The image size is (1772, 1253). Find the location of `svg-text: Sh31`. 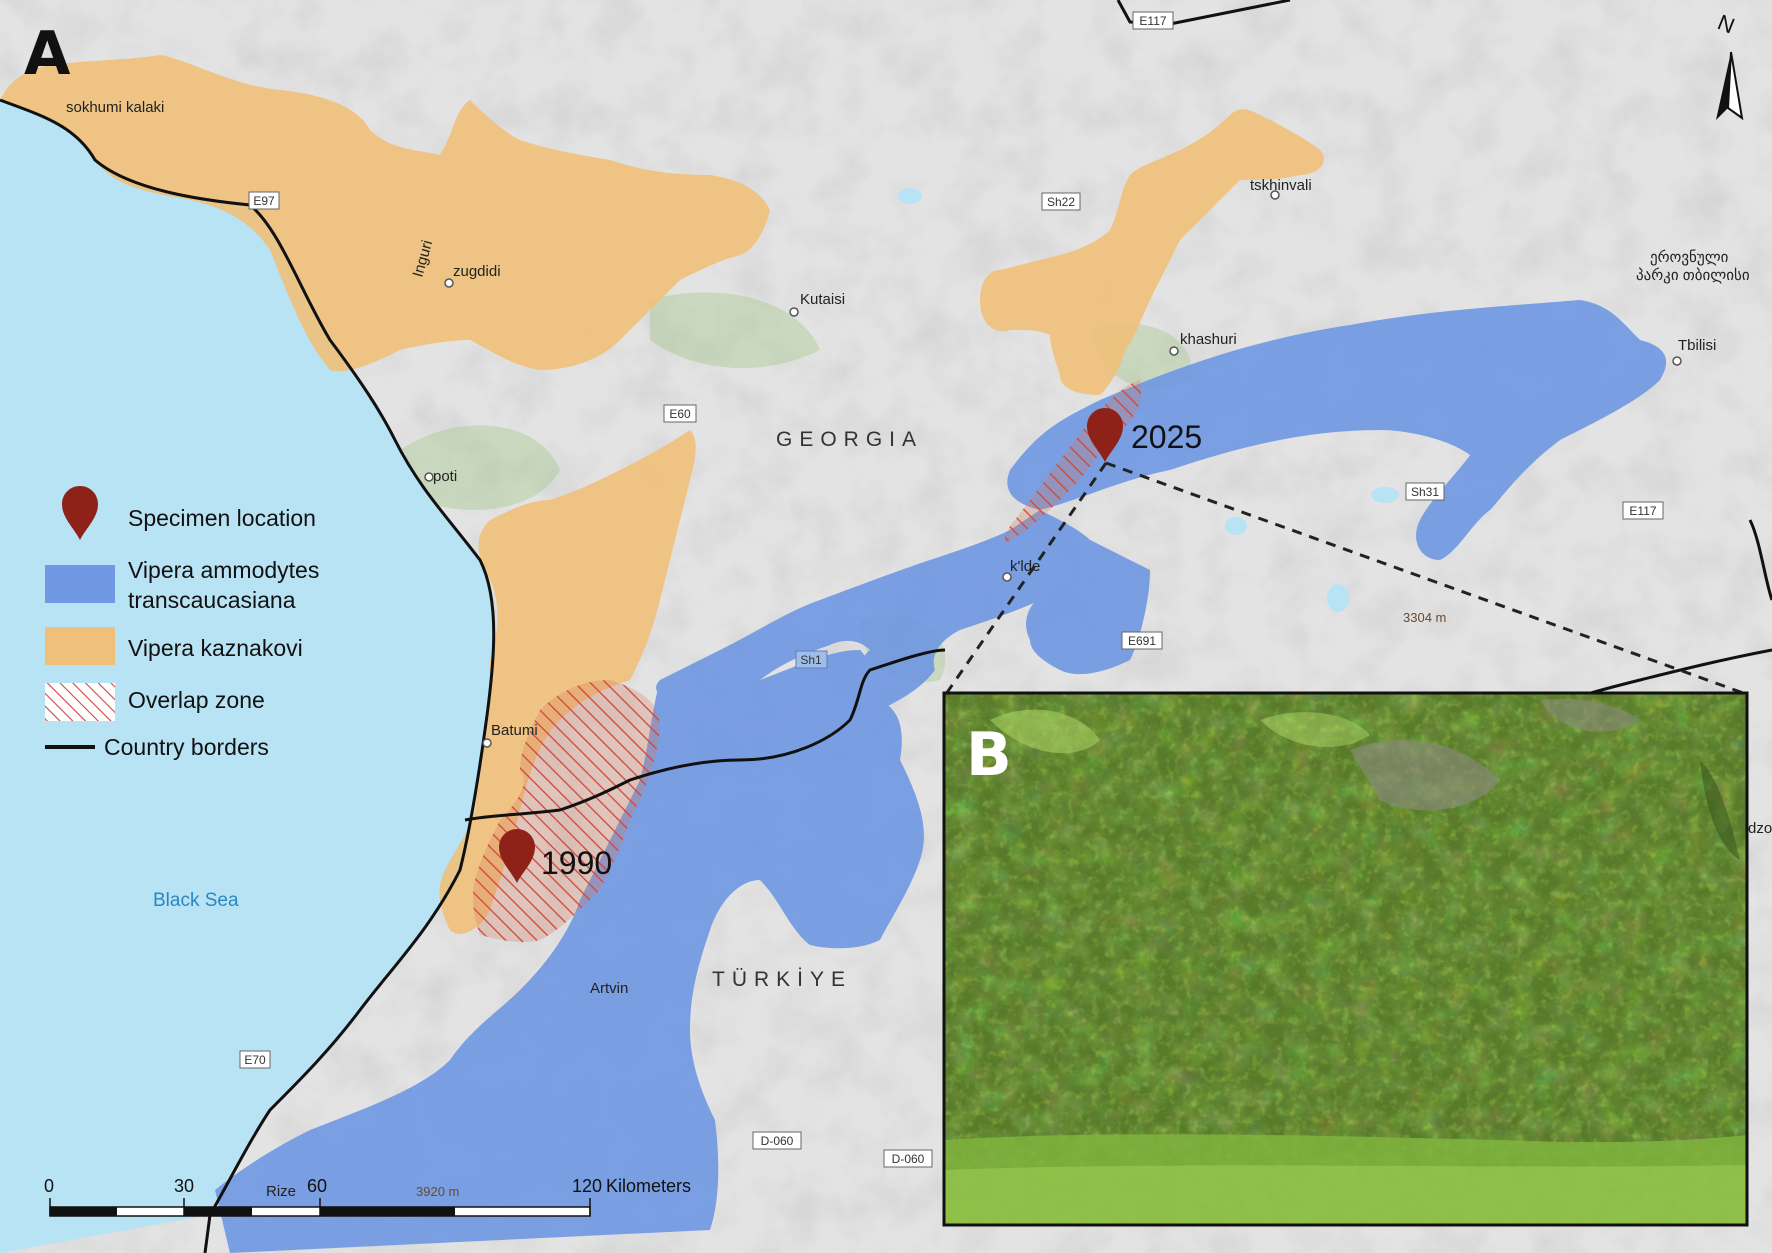

svg-text: Sh31 is located at coordinates (1425, 492).